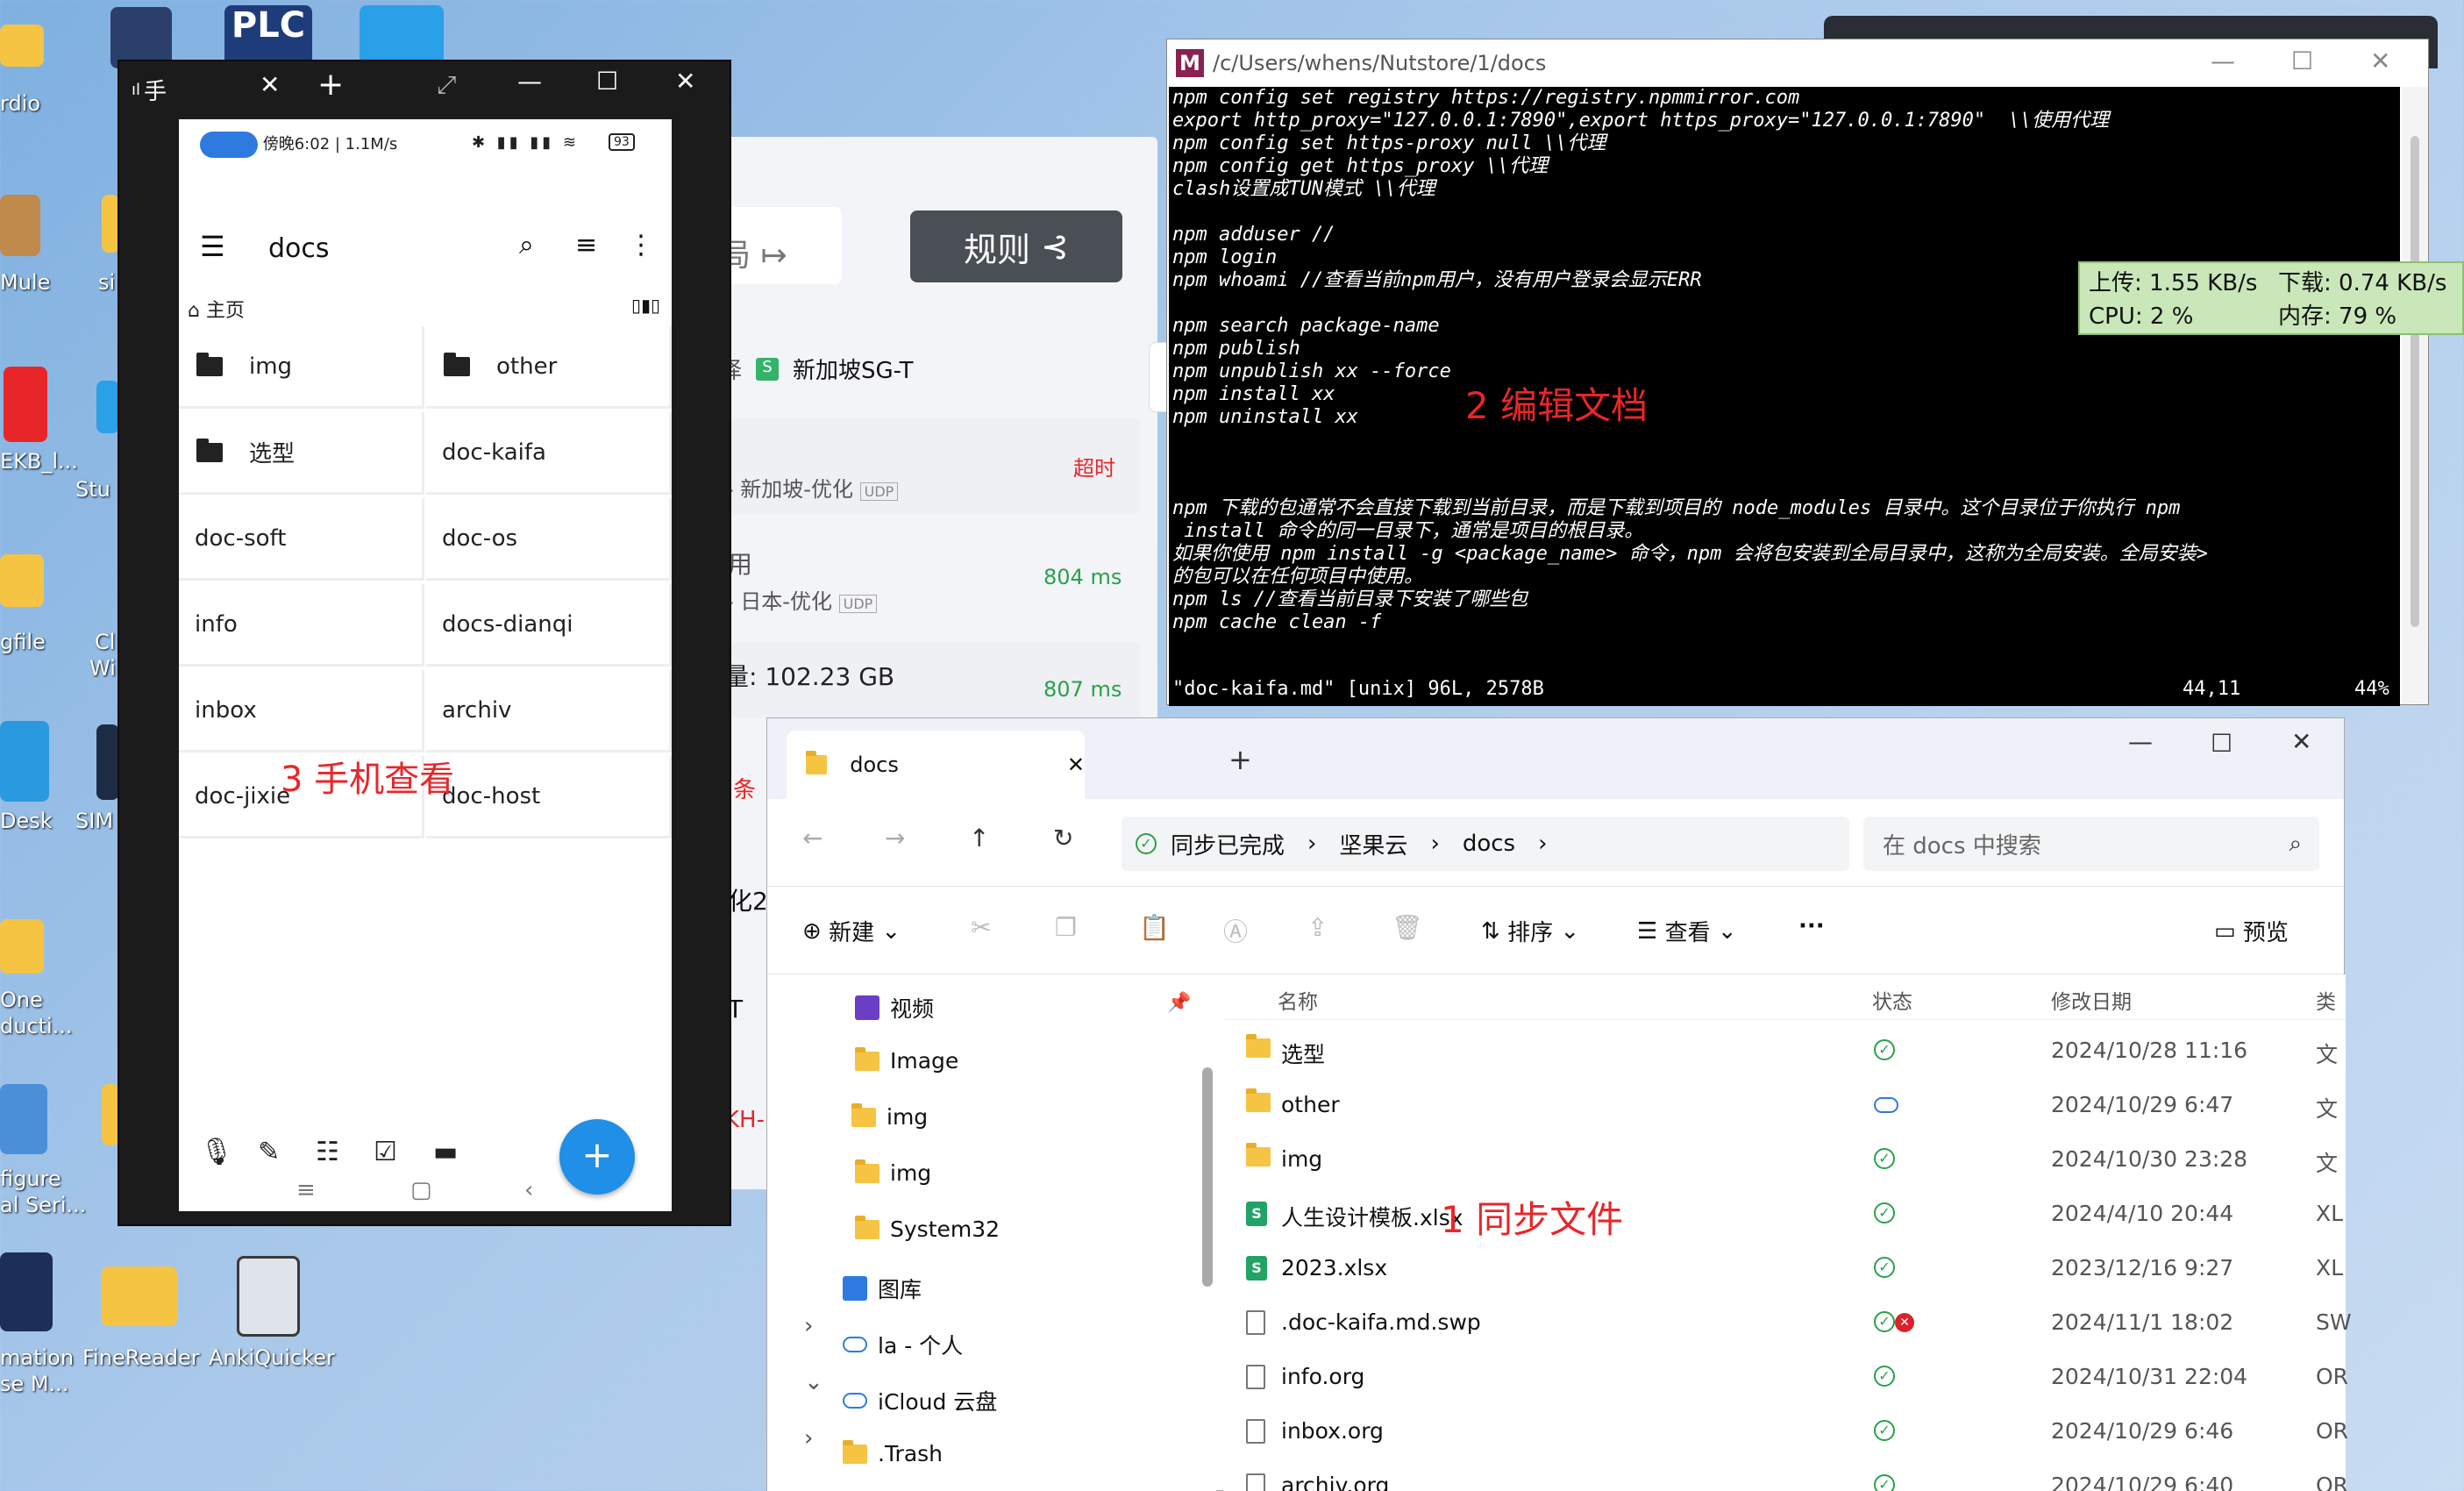  Describe the element at coordinates (920, 1400) in the screenshot. I see `nav-item: iCloud 云盘` at that location.